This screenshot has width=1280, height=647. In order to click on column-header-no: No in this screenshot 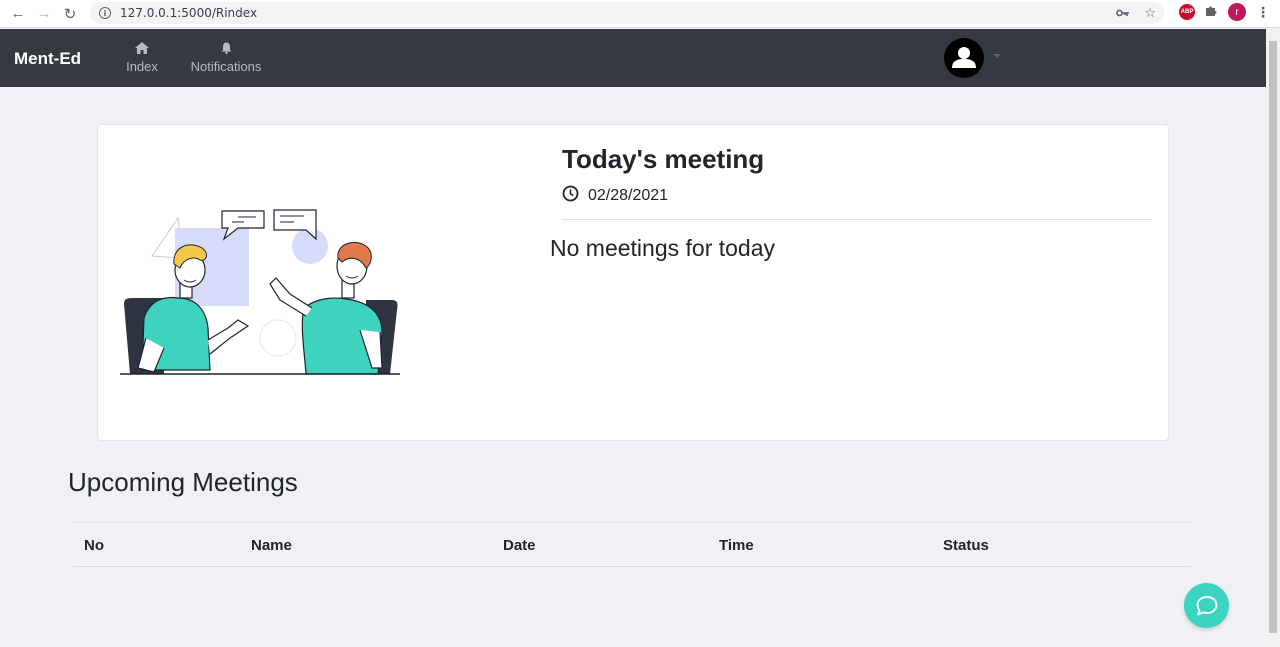, I will do `click(94, 545)`.